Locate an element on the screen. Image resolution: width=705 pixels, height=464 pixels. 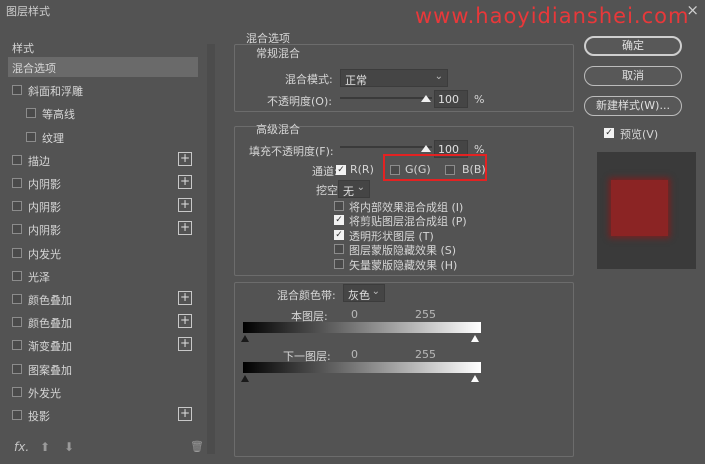
style-item-label: 纹理 is located at coordinates (53, 138).